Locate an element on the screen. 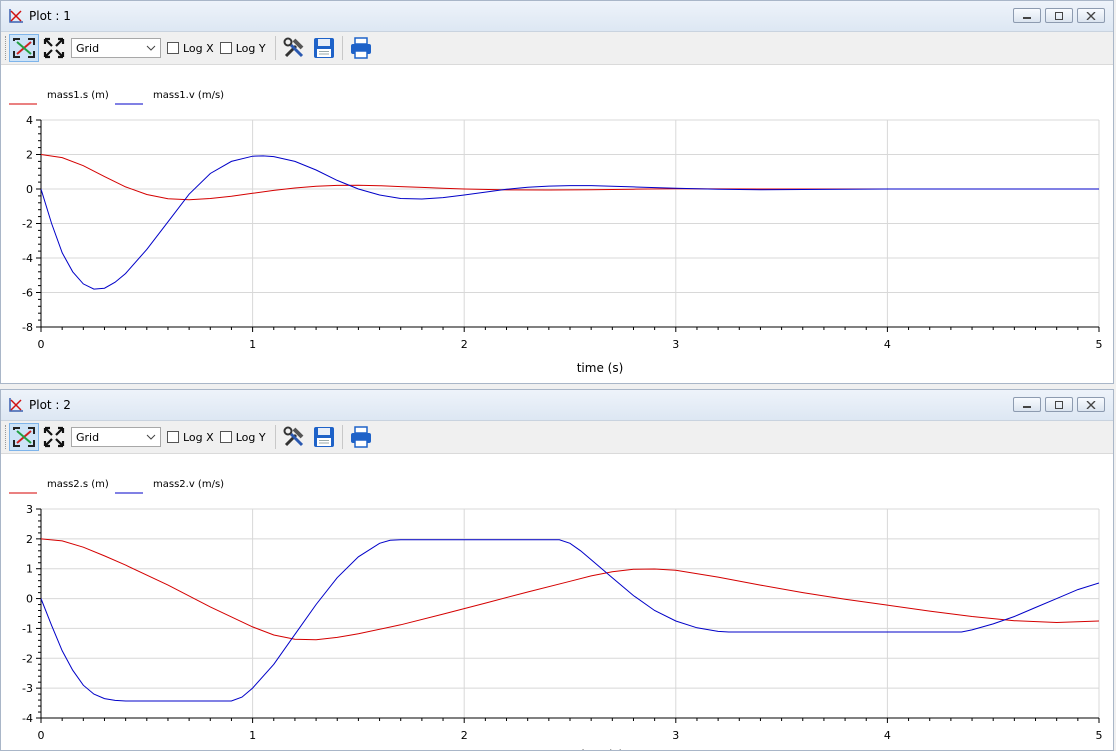 Image resolution: width=1116 pixels, height=751 pixels. legend-label: mass1.s (m) is located at coordinates (78, 95).